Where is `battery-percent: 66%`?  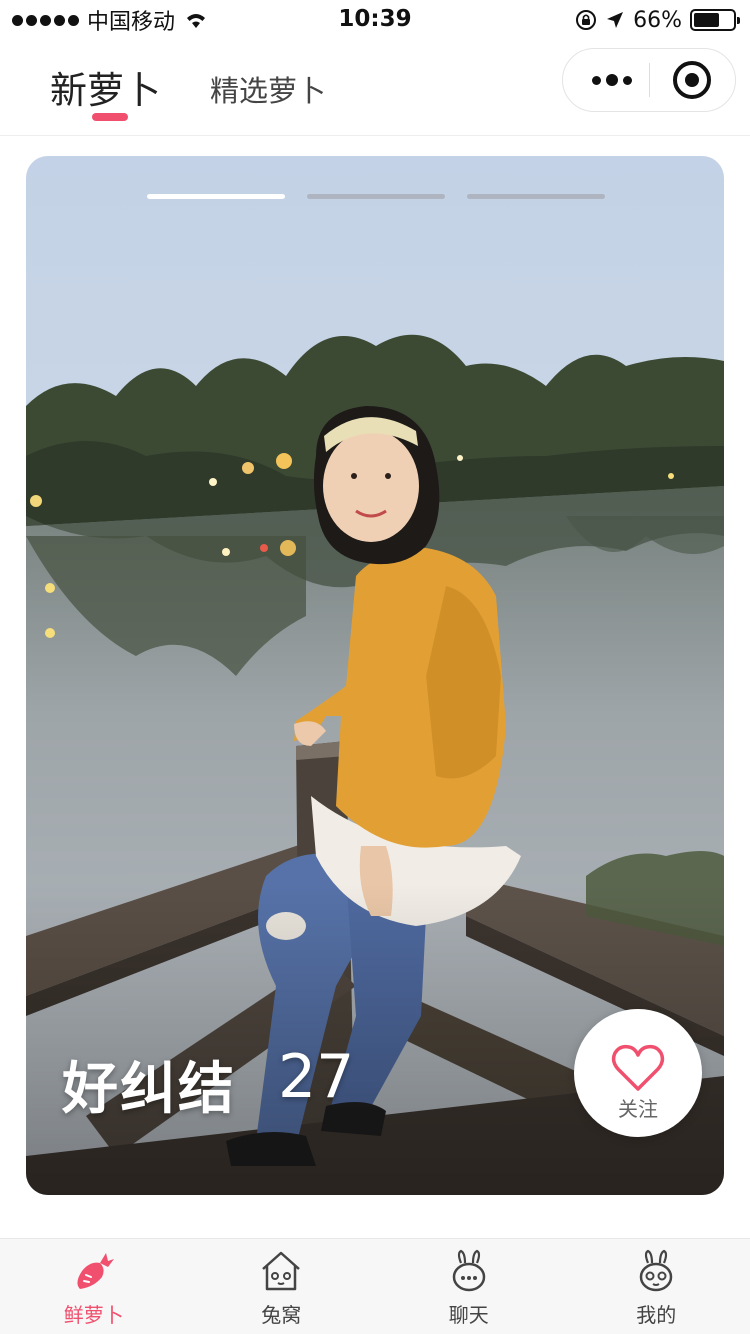 battery-percent: 66% is located at coordinates (657, 20).